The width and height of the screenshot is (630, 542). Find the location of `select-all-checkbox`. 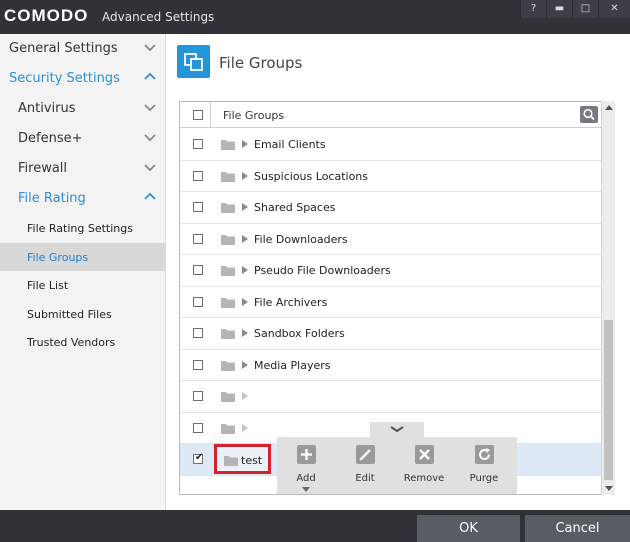

select-all-checkbox is located at coordinates (198, 115).